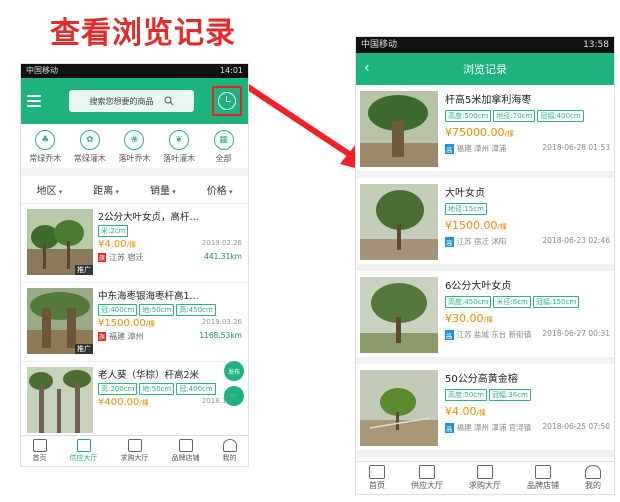 The image size is (620, 502). Describe the element at coordinates (465, 193) in the screenshot. I see `product-title: 大叶女贞` at that location.